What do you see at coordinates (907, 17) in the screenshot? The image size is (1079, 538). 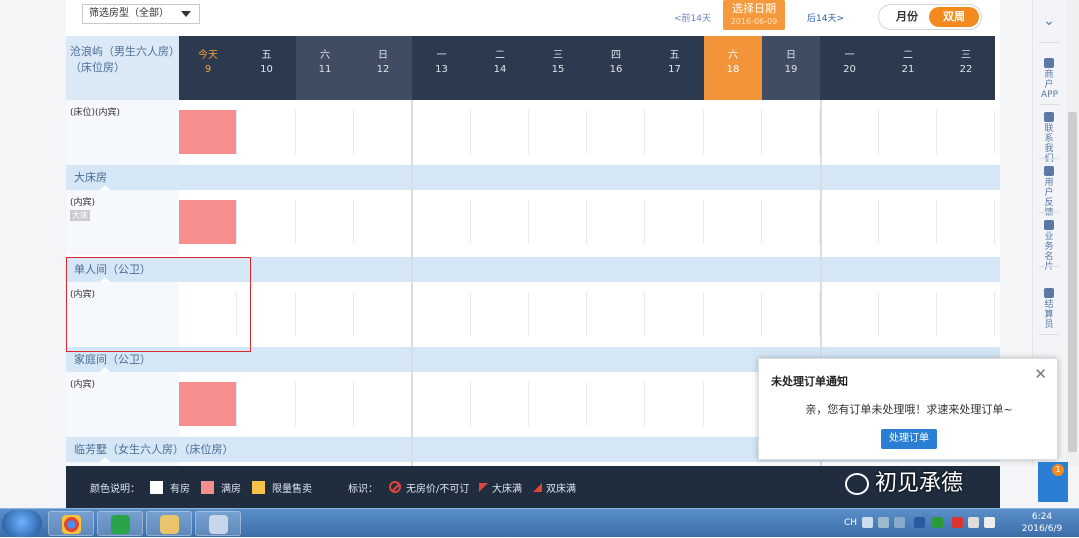 I see `month-view-button: 月份` at bounding box center [907, 17].